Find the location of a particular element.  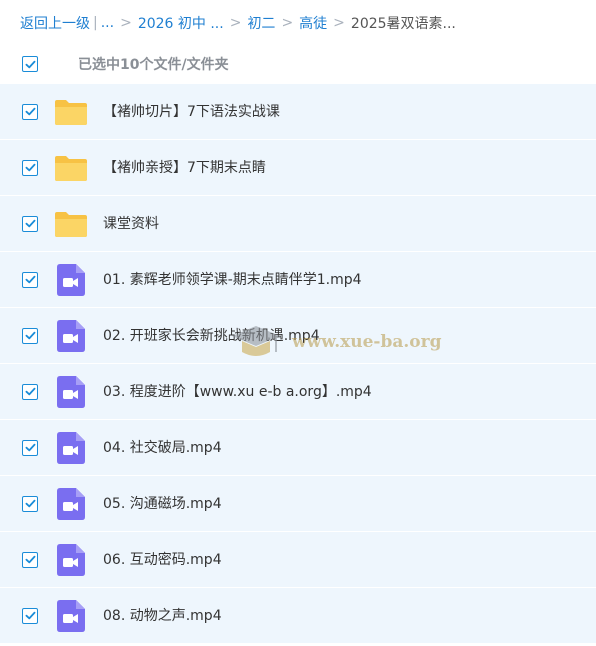

file-row: 【褚帅亲授】7下期末点睛 is located at coordinates (298, 168).